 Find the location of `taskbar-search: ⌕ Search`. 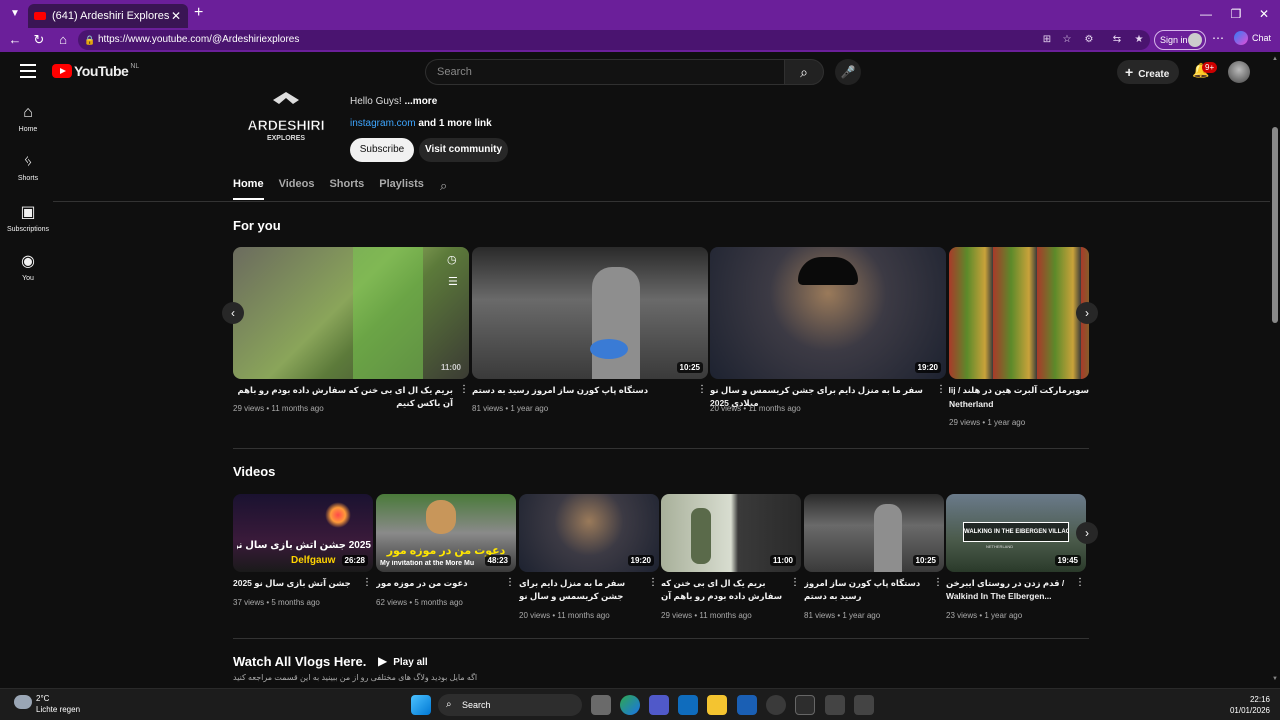

taskbar-search: ⌕ Search is located at coordinates (510, 705).